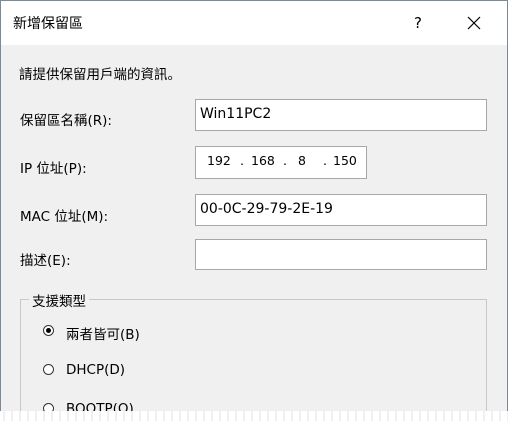 The width and height of the screenshot is (508, 421). What do you see at coordinates (48, 24) in the screenshot?
I see `dialog-title: 新增保留區` at bounding box center [48, 24].